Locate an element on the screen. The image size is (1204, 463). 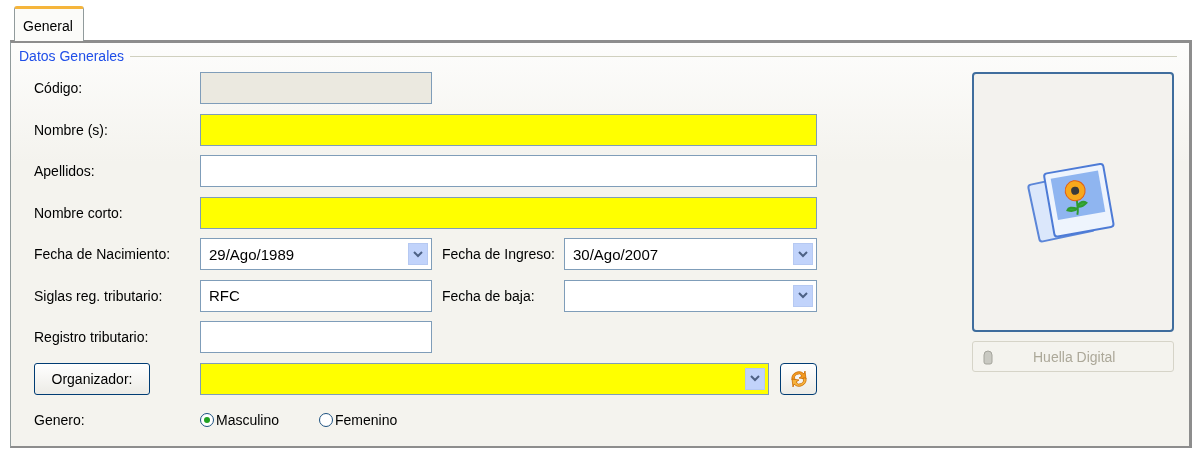
organizer-button: Organizador: is located at coordinates (92, 378).